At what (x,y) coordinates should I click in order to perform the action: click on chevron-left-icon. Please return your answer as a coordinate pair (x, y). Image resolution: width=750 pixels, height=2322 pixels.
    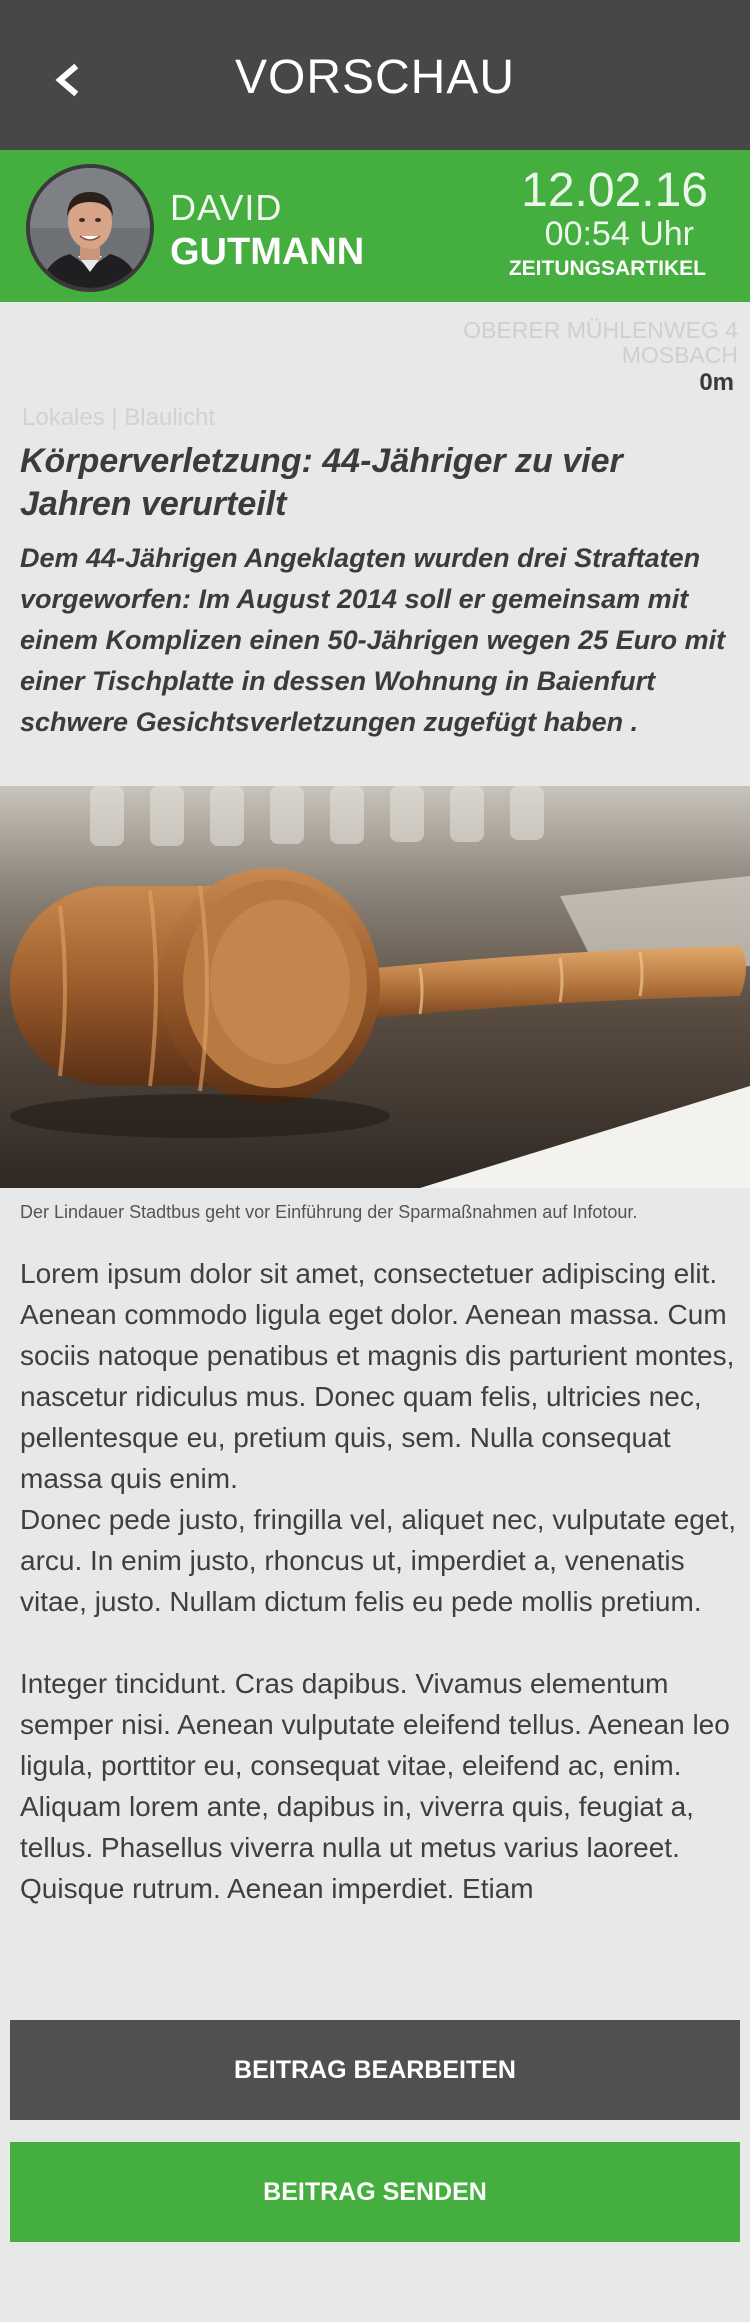
    Looking at the image, I should click on (67, 80).